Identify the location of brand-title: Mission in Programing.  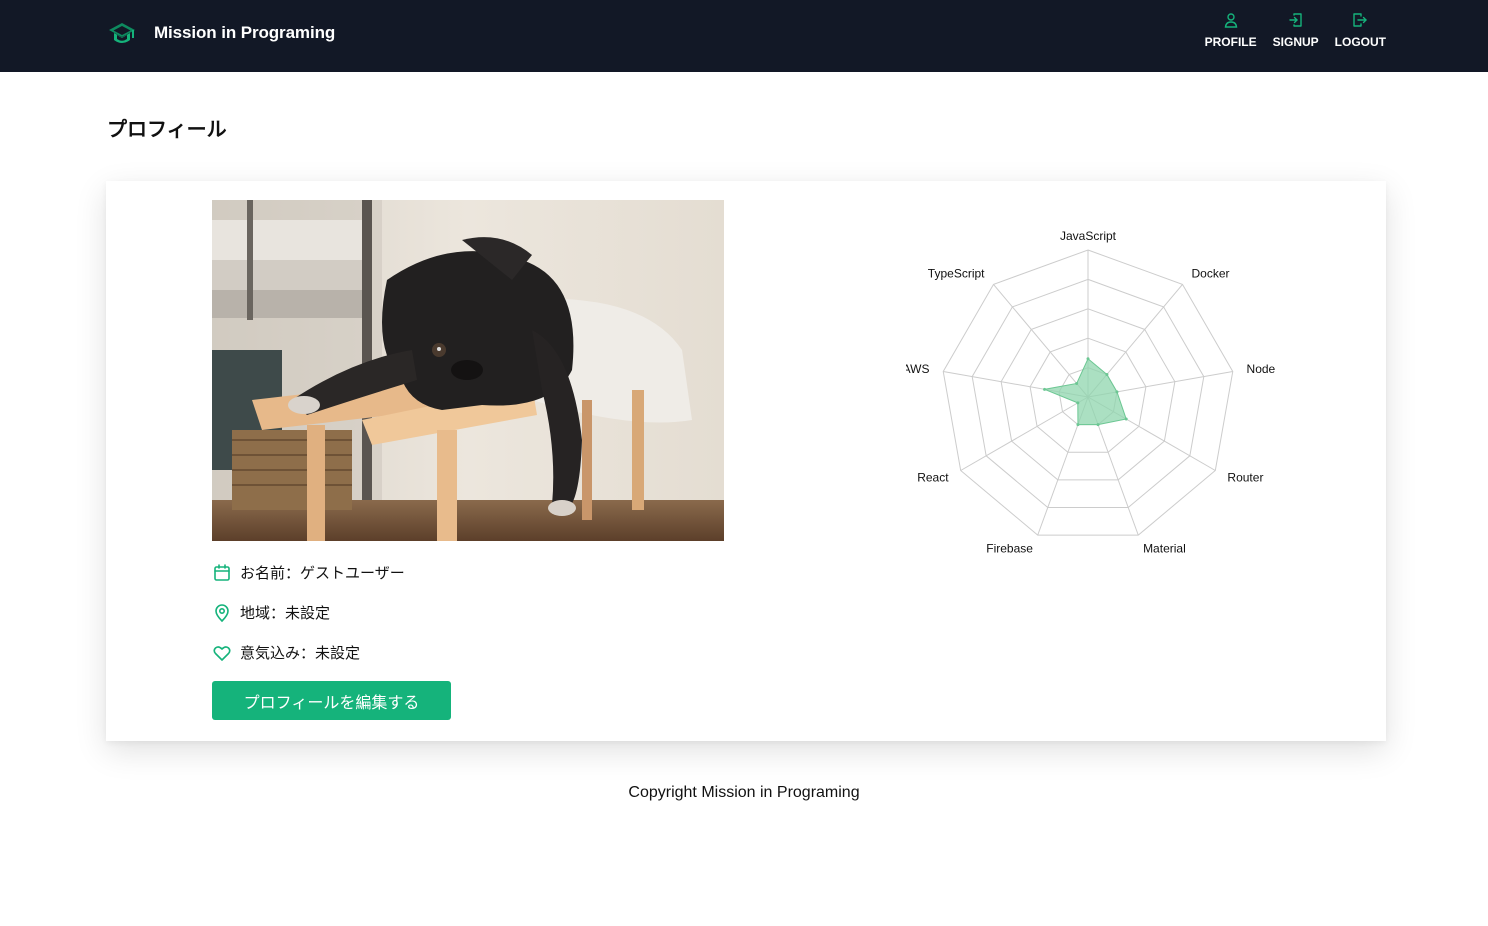
(245, 32).